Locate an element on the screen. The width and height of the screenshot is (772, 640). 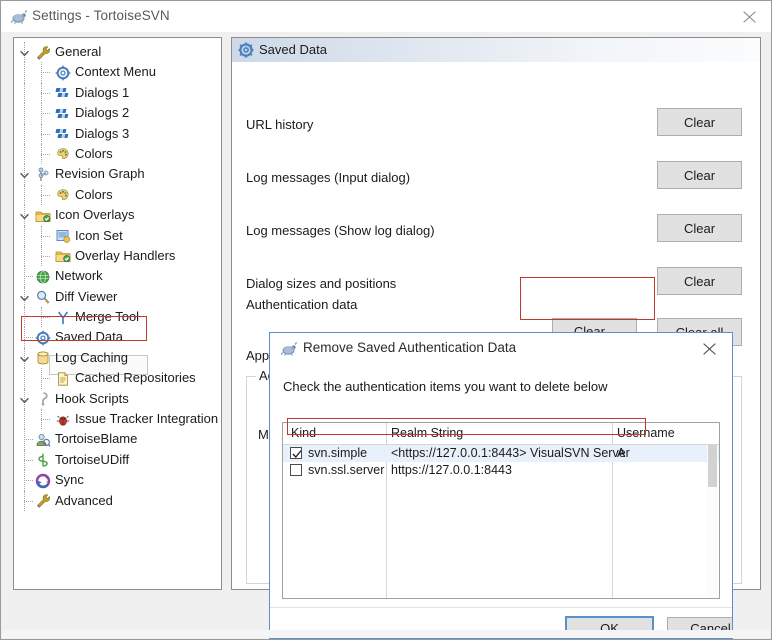
dialog-footer-divider is located at coordinates (501, 607).